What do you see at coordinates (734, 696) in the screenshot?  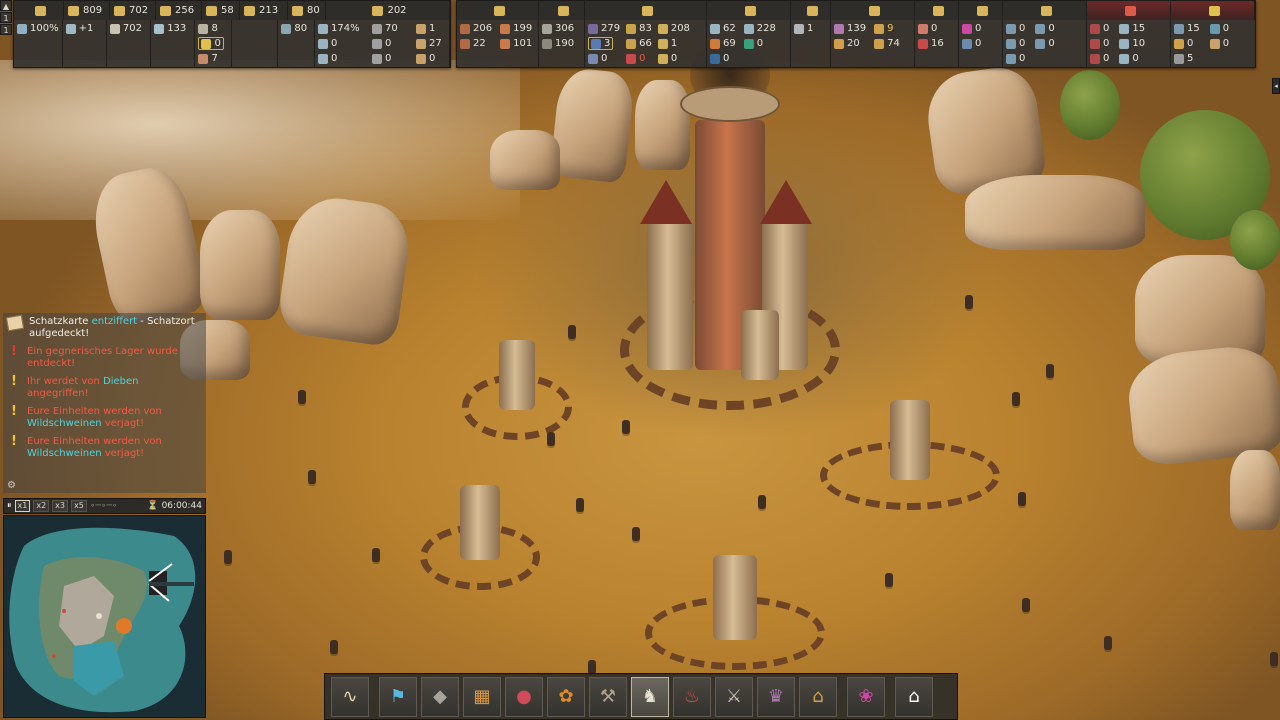 I see `military-icon: ⚔` at bounding box center [734, 696].